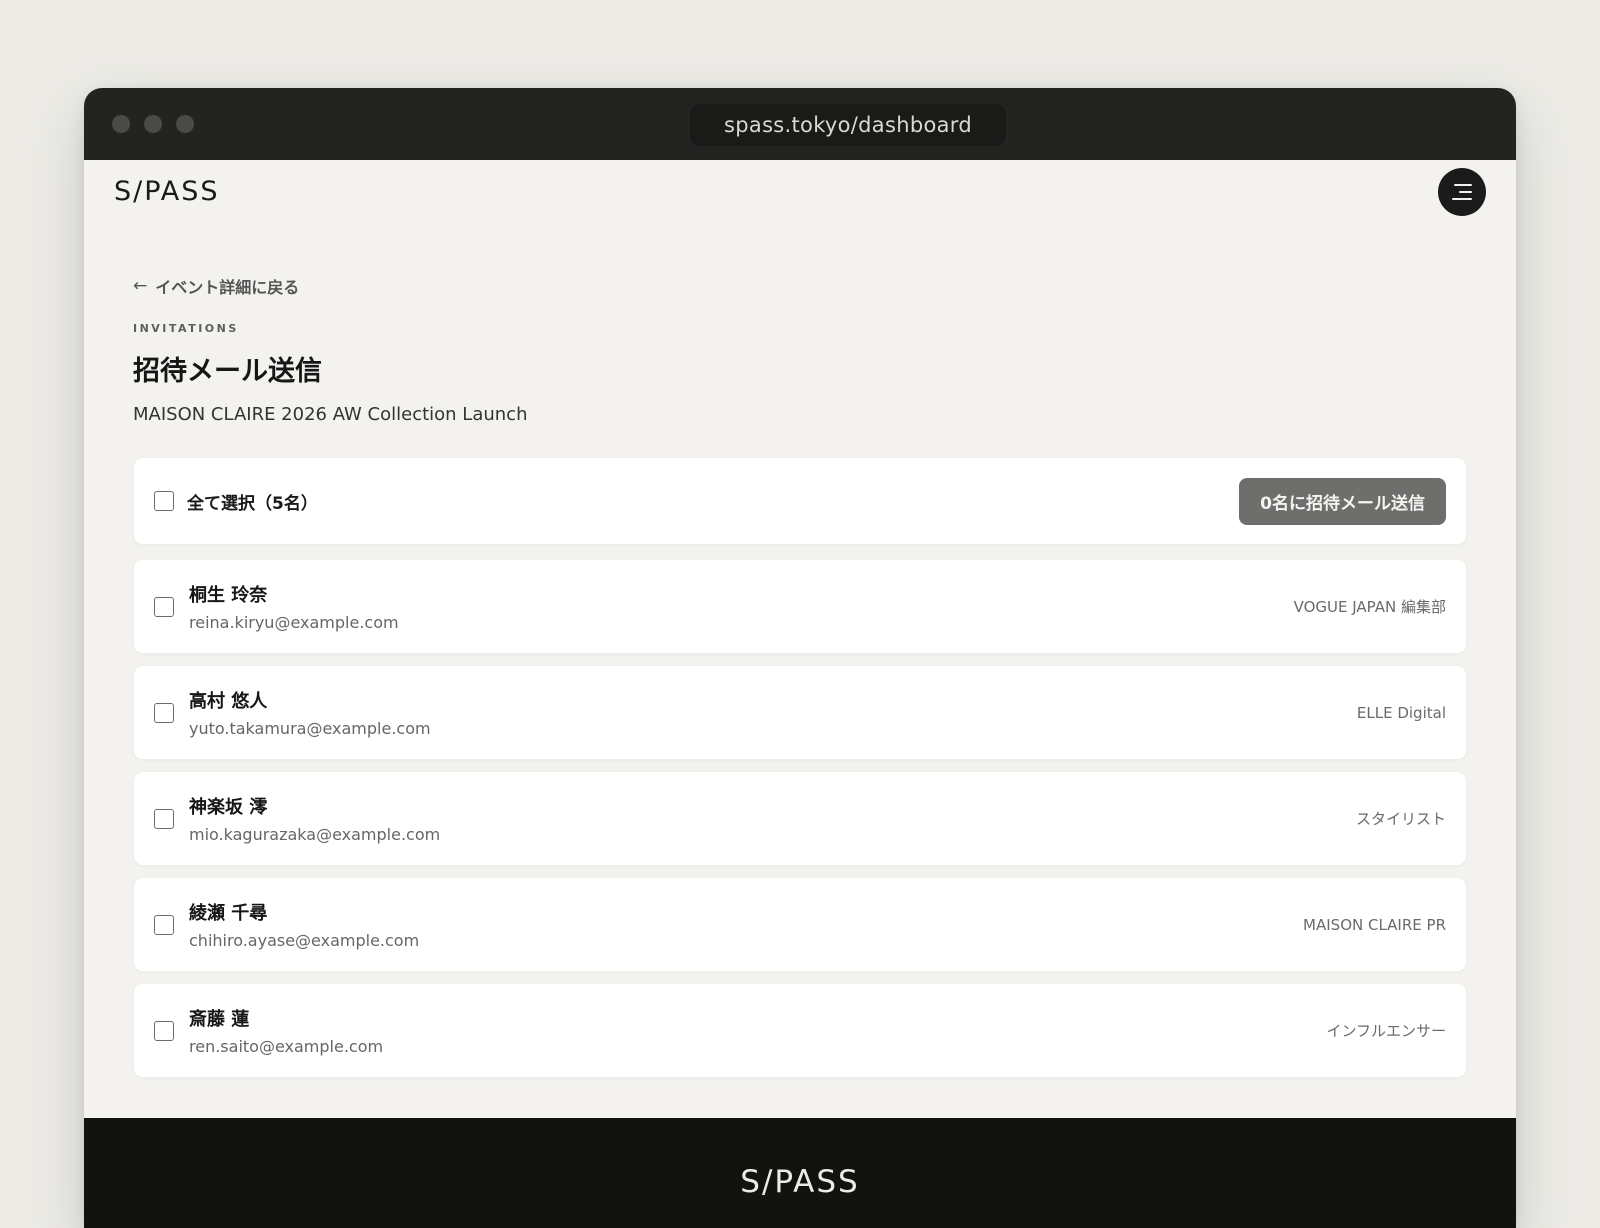 This screenshot has width=1600, height=1228. What do you see at coordinates (304, 940) in the screenshot?
I see `recipient-email: chihiro.ayase@example.com` at bounding box center [304, 940].